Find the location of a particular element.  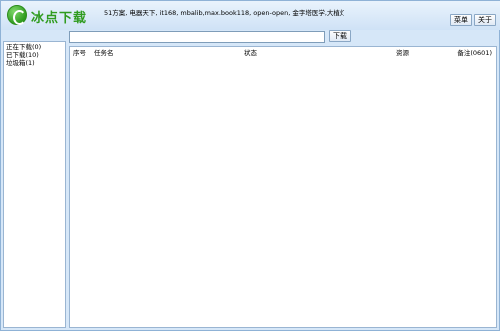

column-header-note: 备注(0601) is located at coordinates (474, 53).